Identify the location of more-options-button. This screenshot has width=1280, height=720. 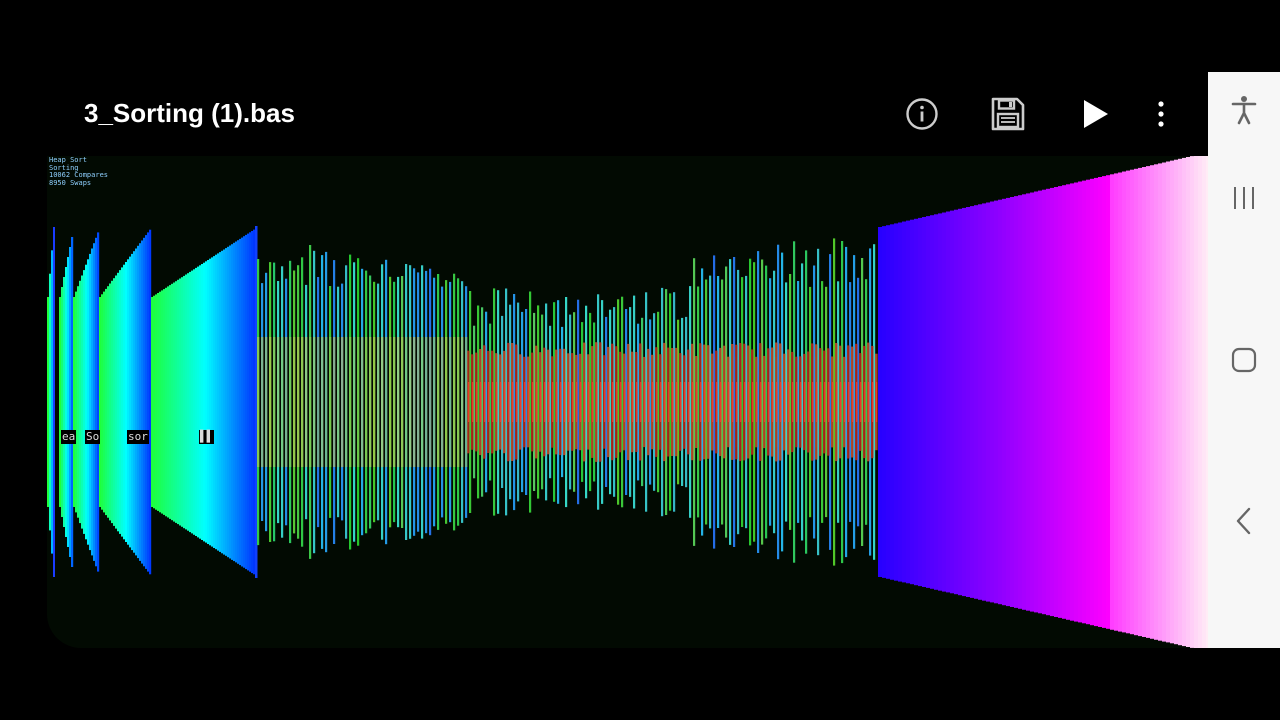
(1161, 114).